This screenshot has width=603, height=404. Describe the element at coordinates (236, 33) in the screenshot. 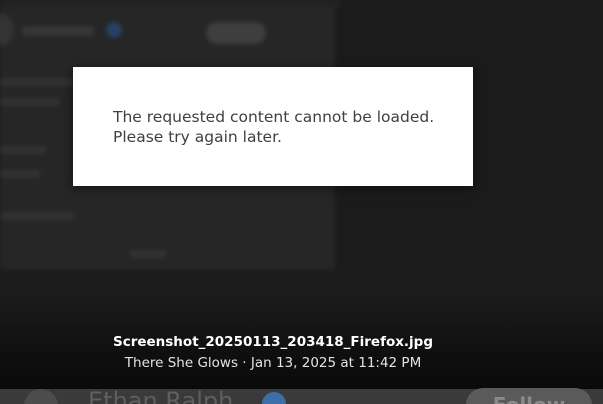

I see `background-follow-pill` at that location.